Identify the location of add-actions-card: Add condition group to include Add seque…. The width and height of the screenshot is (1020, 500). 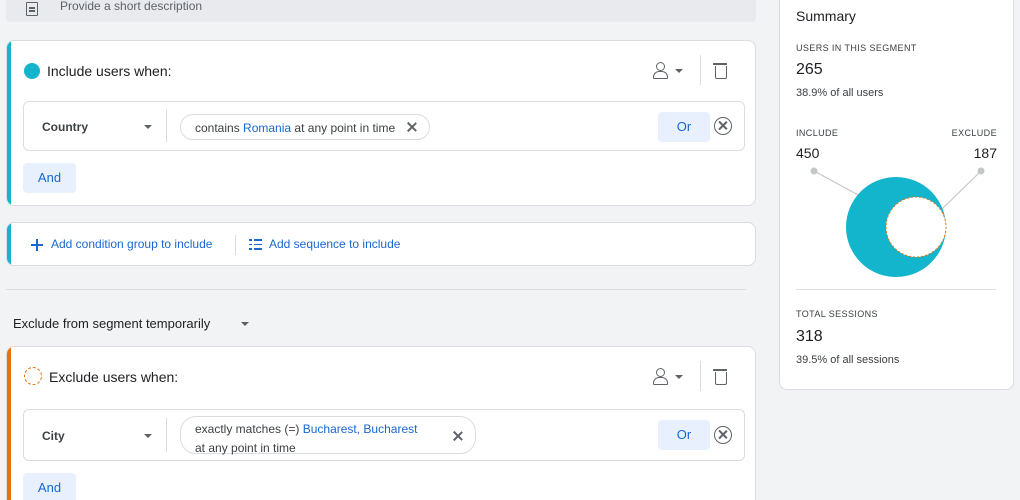
(381, 244).